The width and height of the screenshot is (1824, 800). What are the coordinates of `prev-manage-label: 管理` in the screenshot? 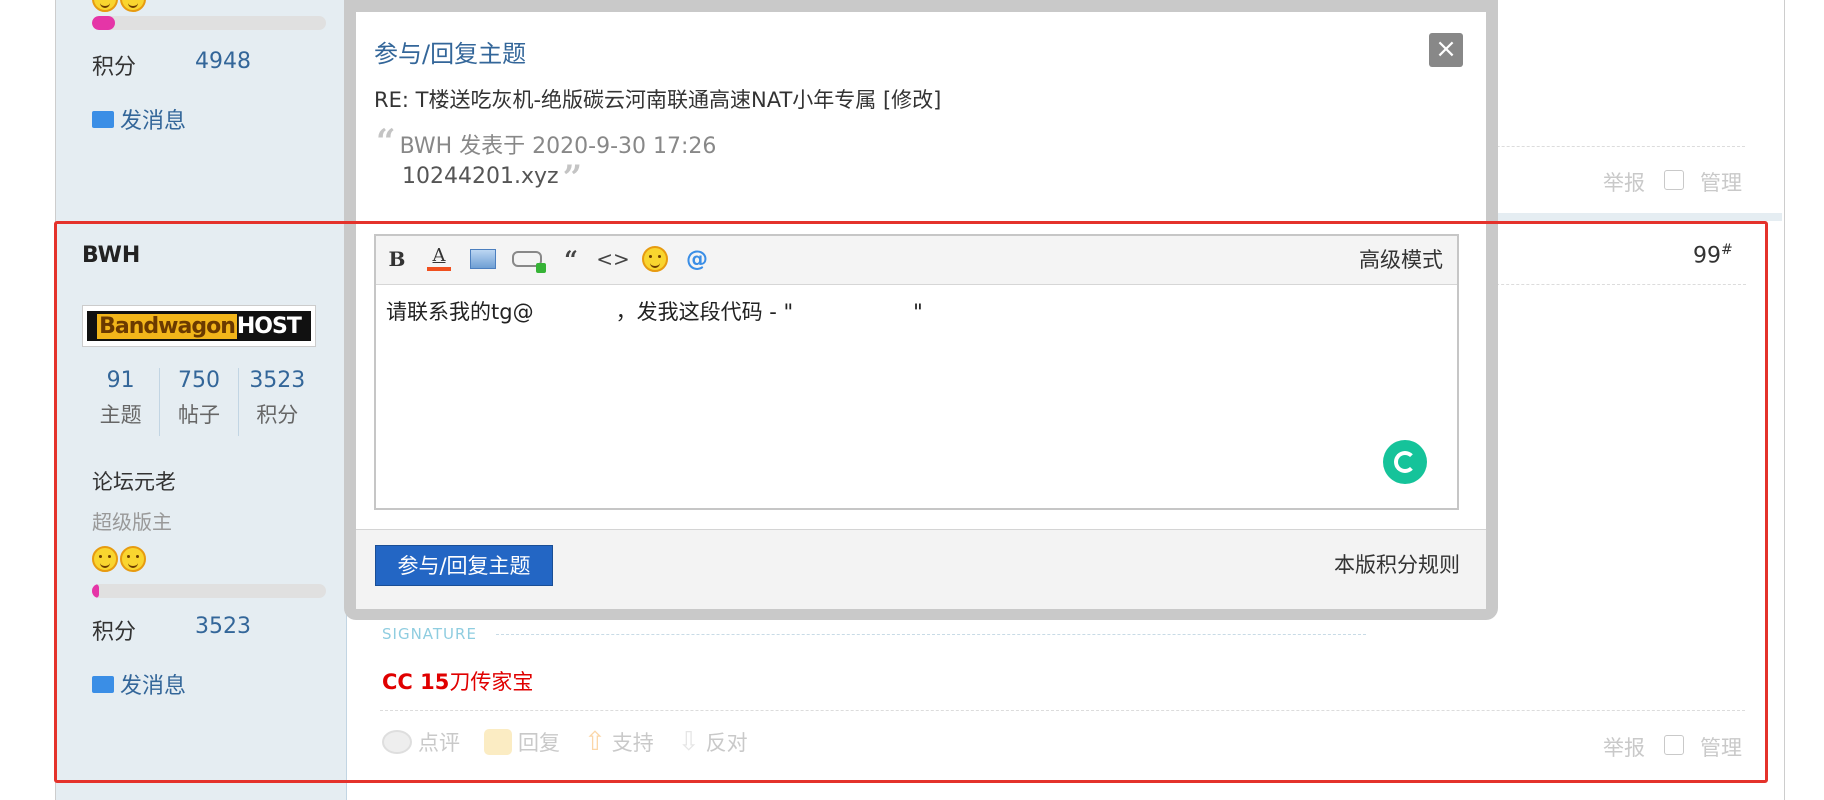 It's located at (1721, 183).